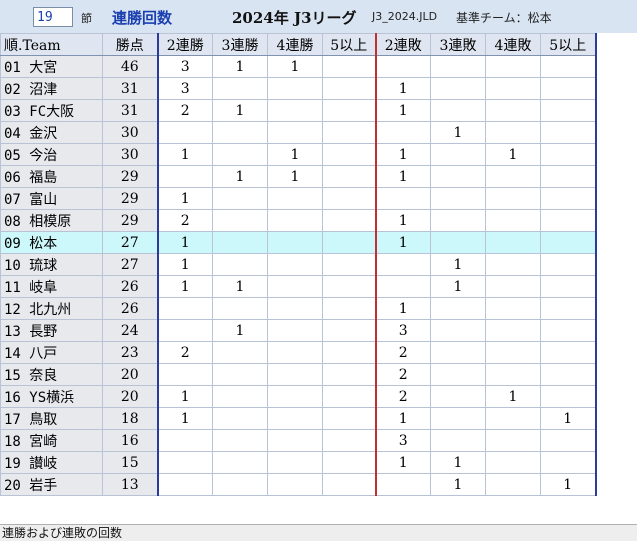 This screenshot has height=541, width=637. I want to click on table-row: 08 相模原 29 2 1, so click(298, 220).